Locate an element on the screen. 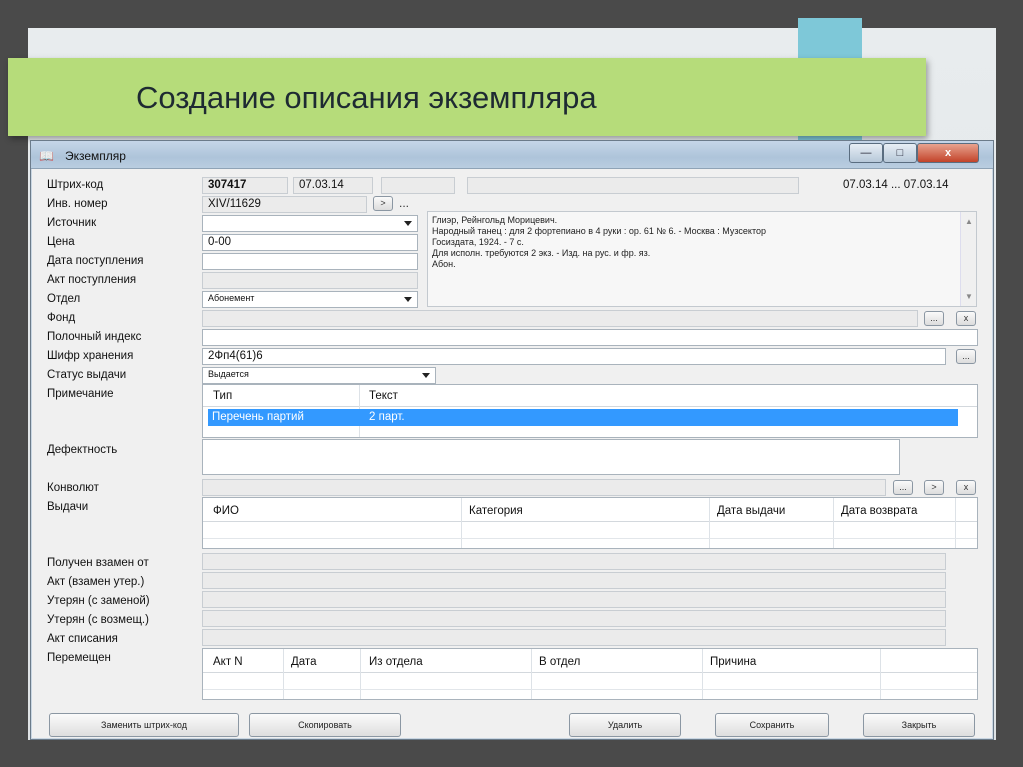  inv-open-button: > is located at coordinates (383, 203).